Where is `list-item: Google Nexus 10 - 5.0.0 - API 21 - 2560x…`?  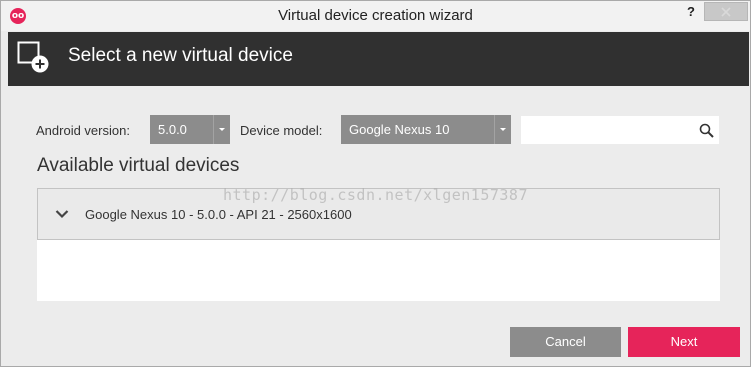
list-item: Google Nexus 10 - 5.0.0 - API 21 - 2560x… is located at coordinates (378, 214).